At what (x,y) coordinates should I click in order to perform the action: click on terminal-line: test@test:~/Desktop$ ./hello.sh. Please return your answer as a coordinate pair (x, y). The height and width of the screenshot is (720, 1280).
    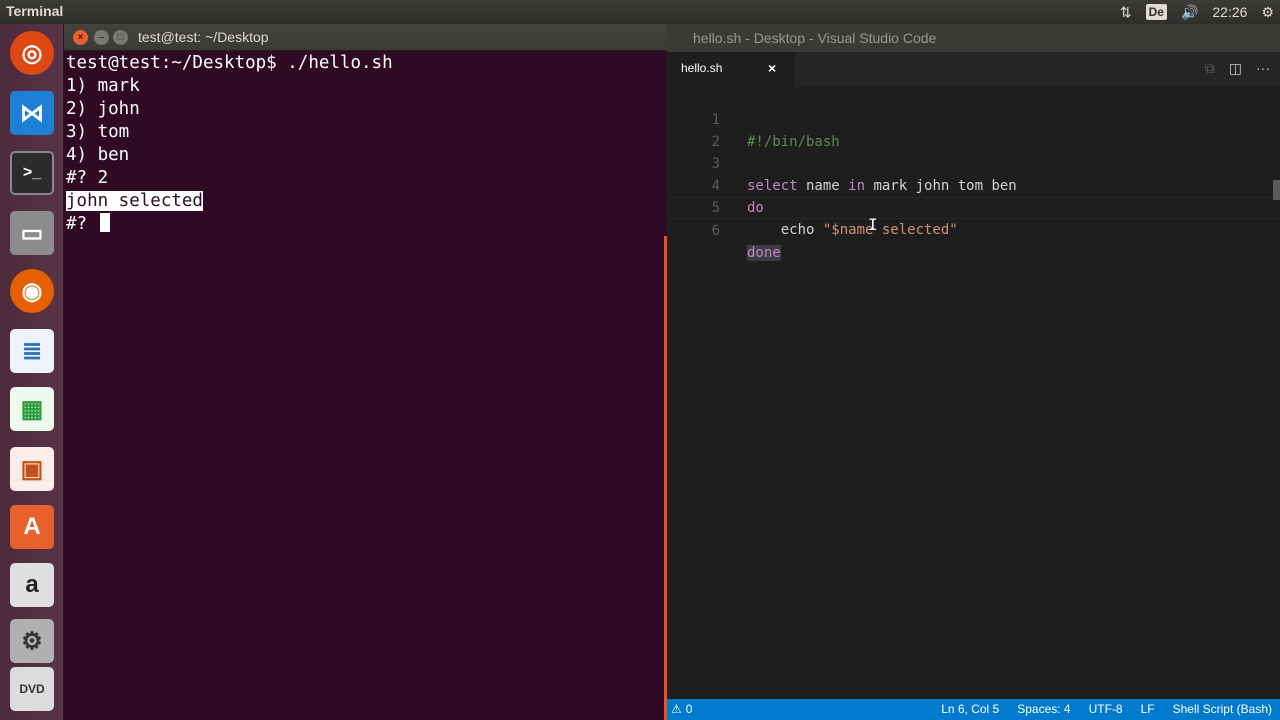
    Looking at the image, I should click on (229, 63).